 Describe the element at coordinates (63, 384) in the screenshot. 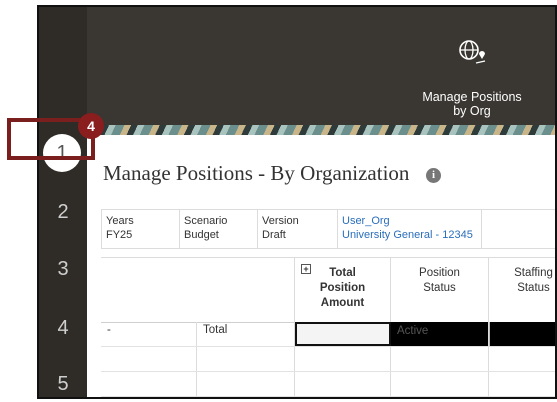

I see `rail-item-5: 5` at that location.